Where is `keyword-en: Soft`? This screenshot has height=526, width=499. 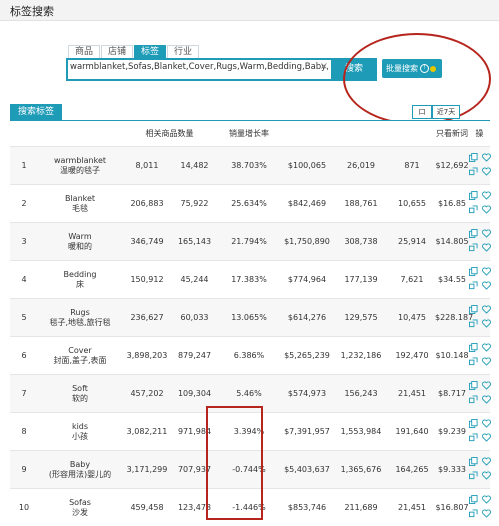 keyword-en: Soft is located at coordinates (80, 389).